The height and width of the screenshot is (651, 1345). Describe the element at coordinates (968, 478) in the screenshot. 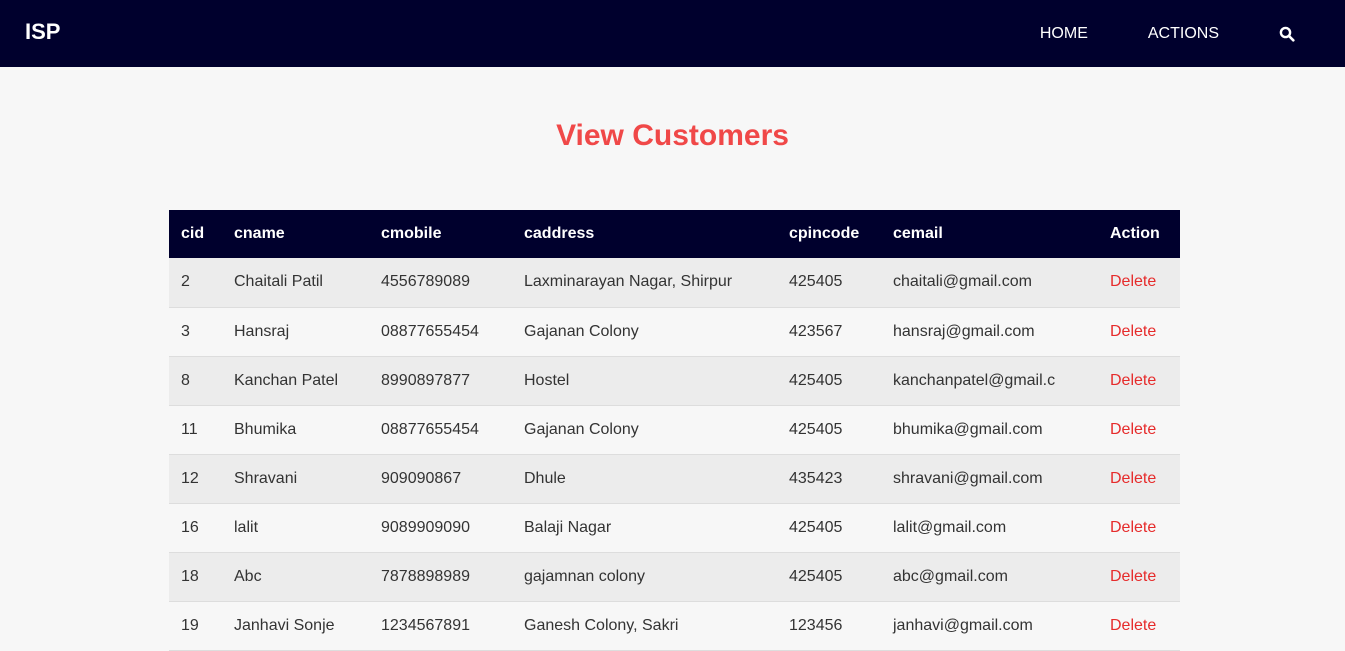

I see `cell-cemail: shravani@gmail.com` at that location.